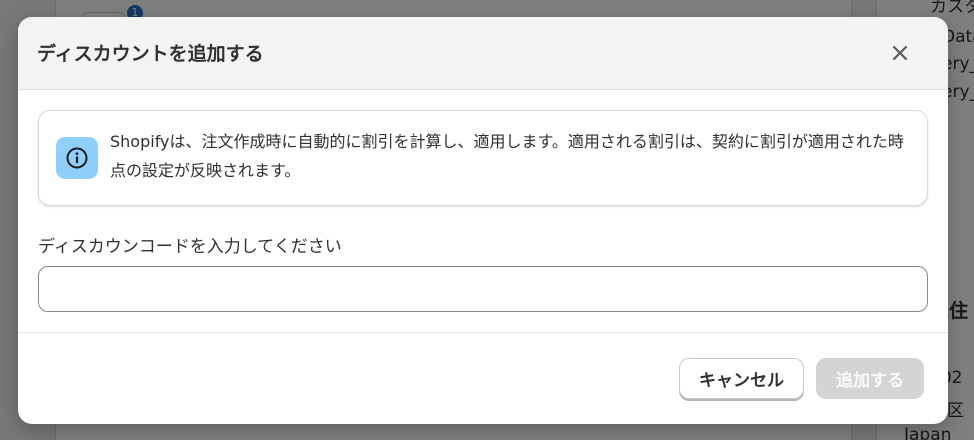  What do you see at coordinates (741, 378) in the screenshot?
I see `cancel-button: キャンセル` at bounding box center [741, 378].